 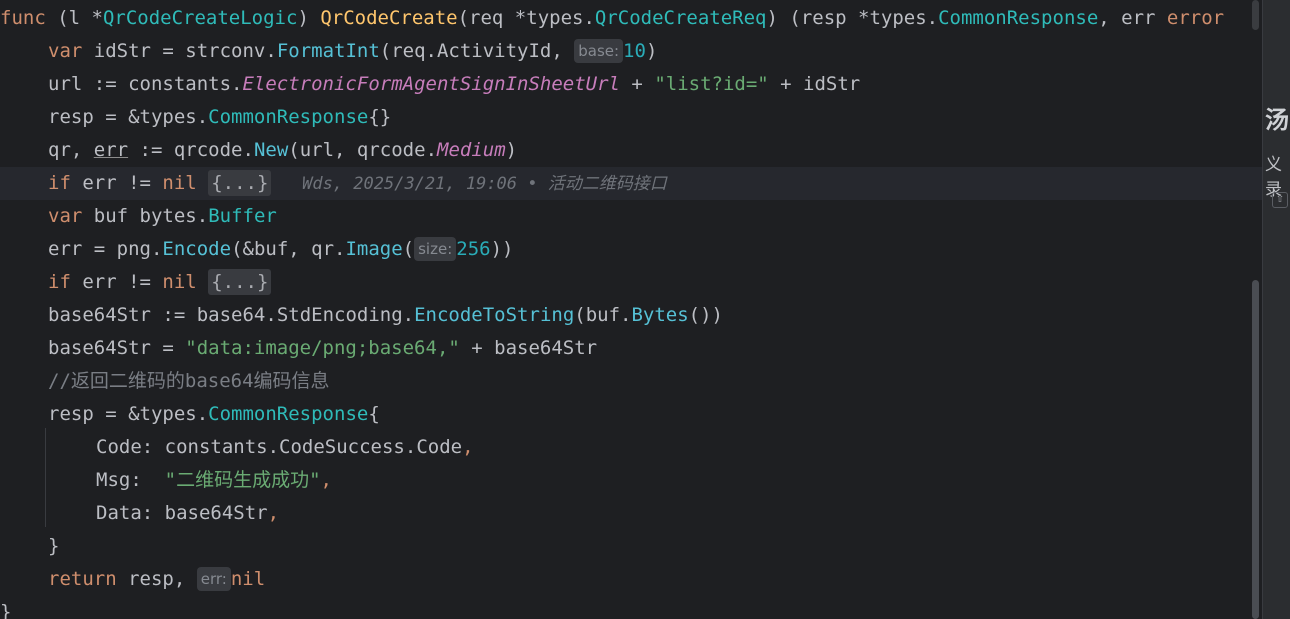 I want to click on code-token: Msg:, so click(x=130, y=480).